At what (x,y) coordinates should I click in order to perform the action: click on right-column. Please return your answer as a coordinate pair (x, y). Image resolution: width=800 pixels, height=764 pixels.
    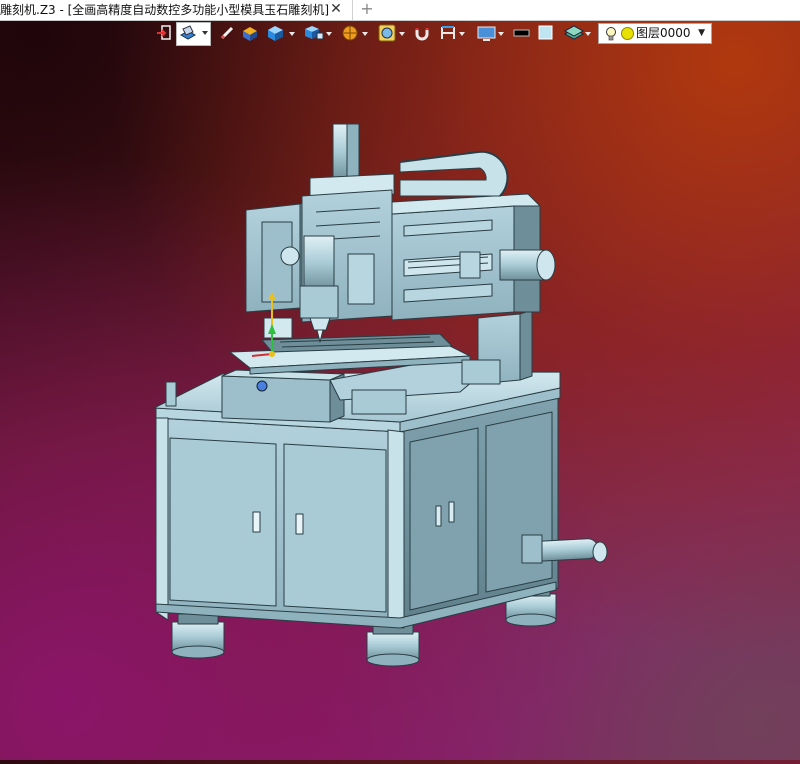
    Looking at the image, I should click on (497, 347).